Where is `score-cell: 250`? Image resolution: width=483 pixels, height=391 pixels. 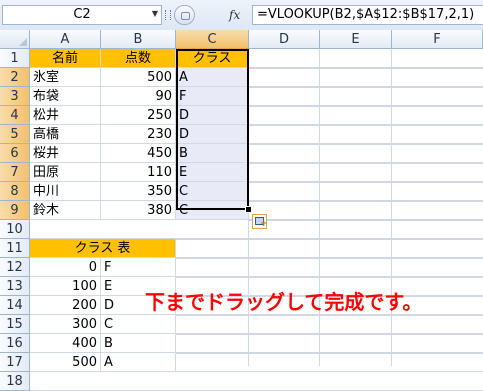 score-cell: 250 is located at coordinates (138, 115).